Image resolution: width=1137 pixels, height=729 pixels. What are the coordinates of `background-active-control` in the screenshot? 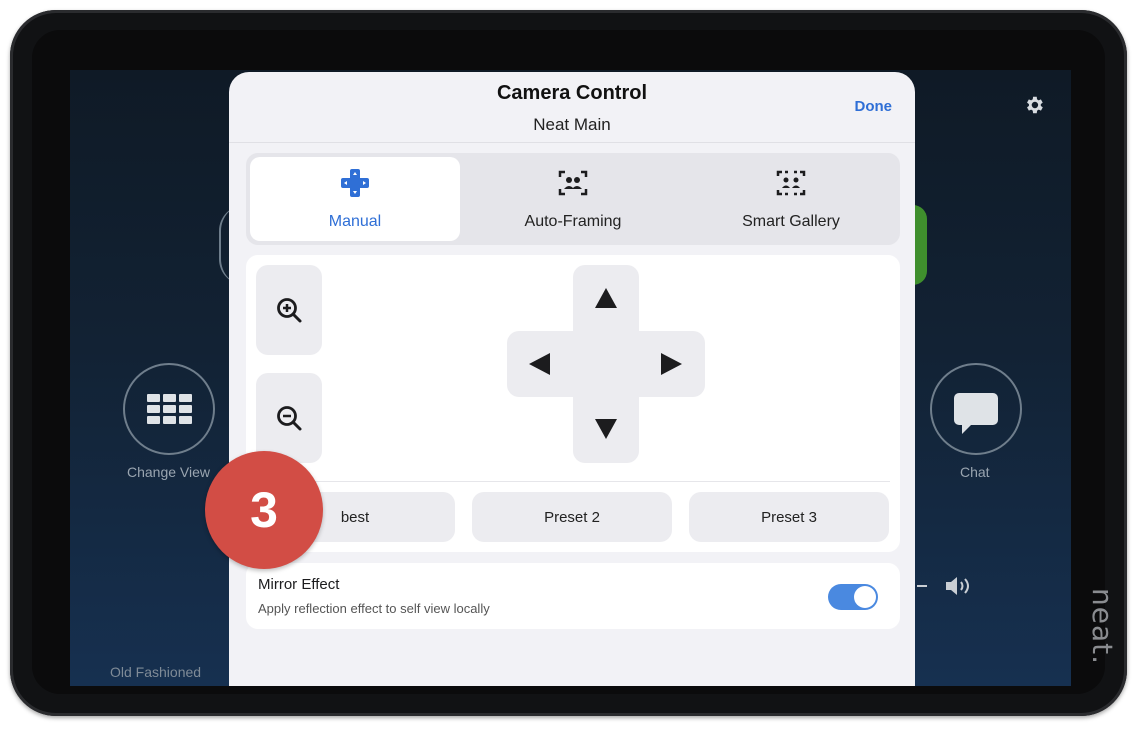 It's located at (920, 245).